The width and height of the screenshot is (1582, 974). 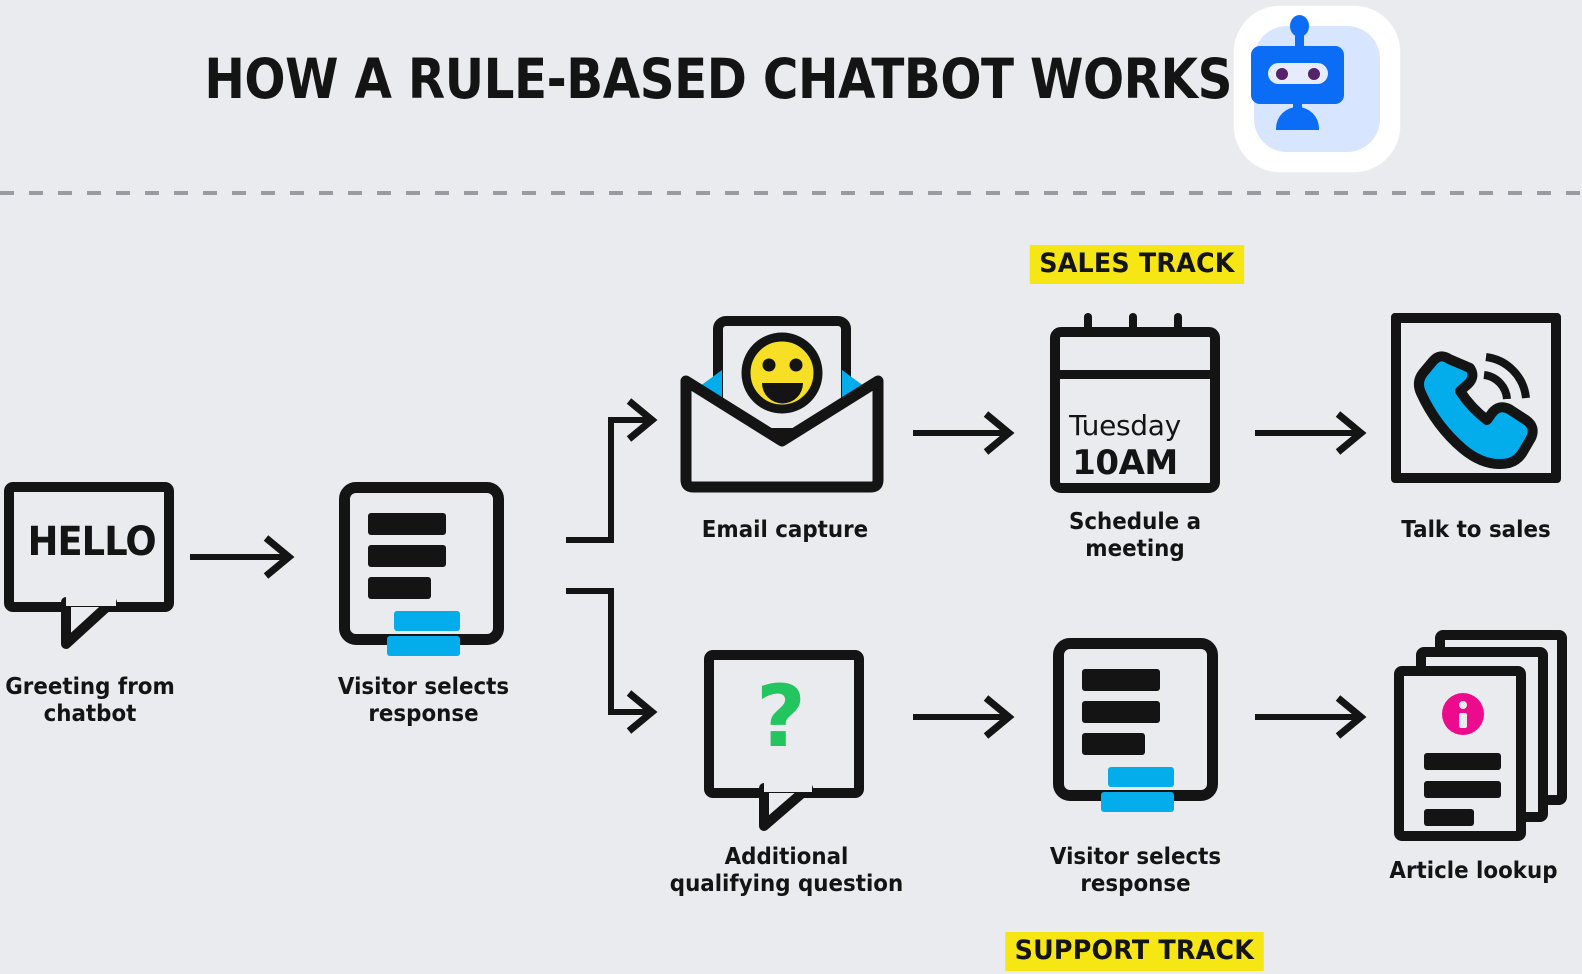 What do you see at coordinates (90, 700) in the screenshot?
I see `label-greeting: Greeting from chatbot` at bounding box center [90, 700].